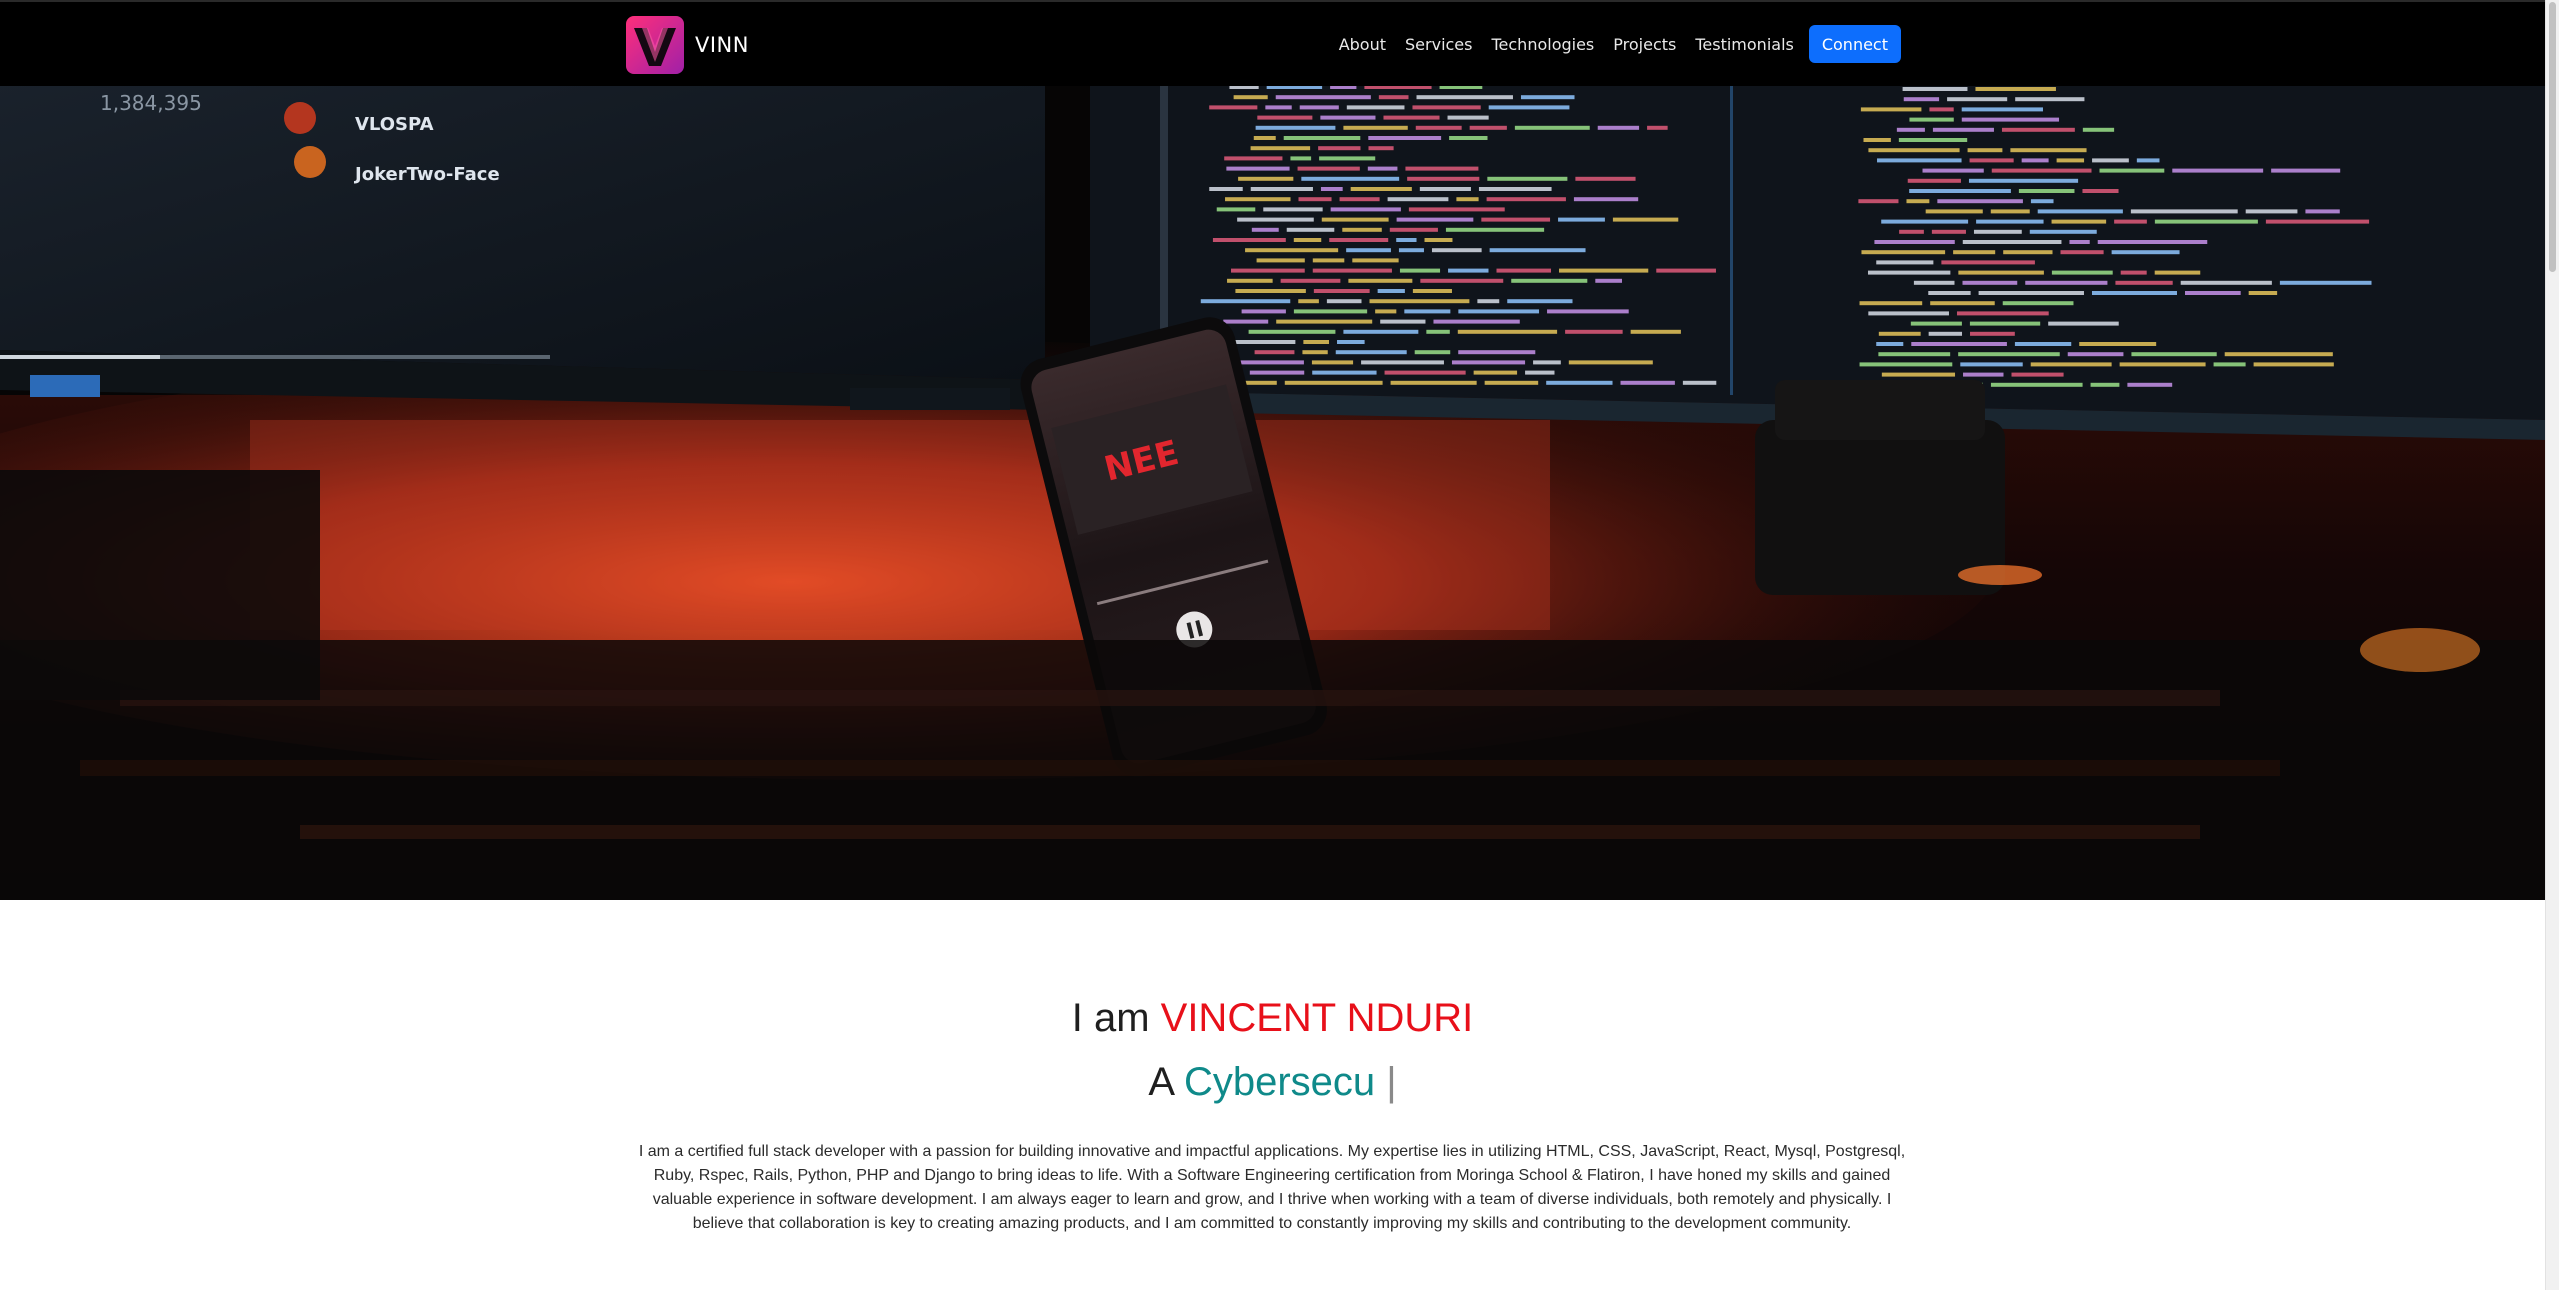 The width and height of the screenshot is (2559, 1290). What do you see at coordinates (2552, 645) in the screenshot?
I see `page-scrollbar` at bounding box center [2552, 645].